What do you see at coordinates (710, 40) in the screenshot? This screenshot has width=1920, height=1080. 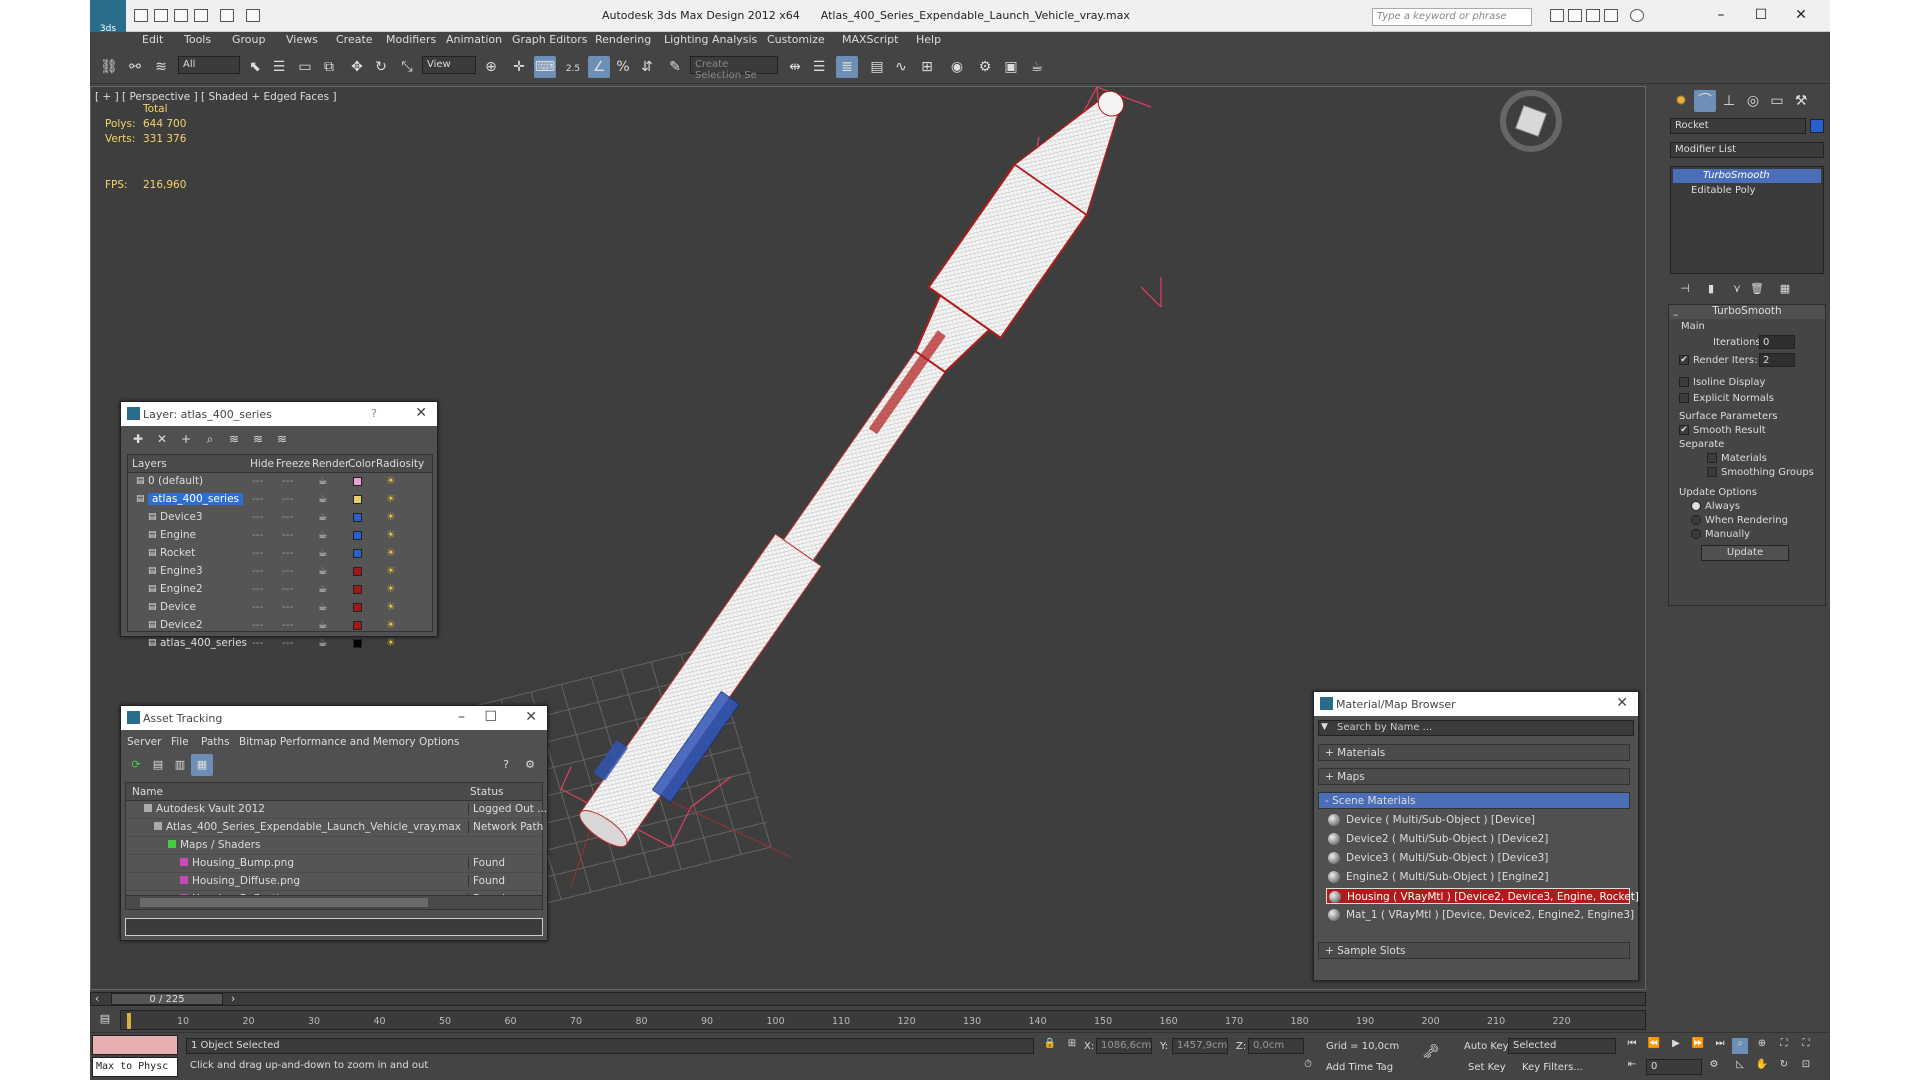 I see `menu-lighting-analysis: Lighting Analysis` at bounding box center [710, 40].